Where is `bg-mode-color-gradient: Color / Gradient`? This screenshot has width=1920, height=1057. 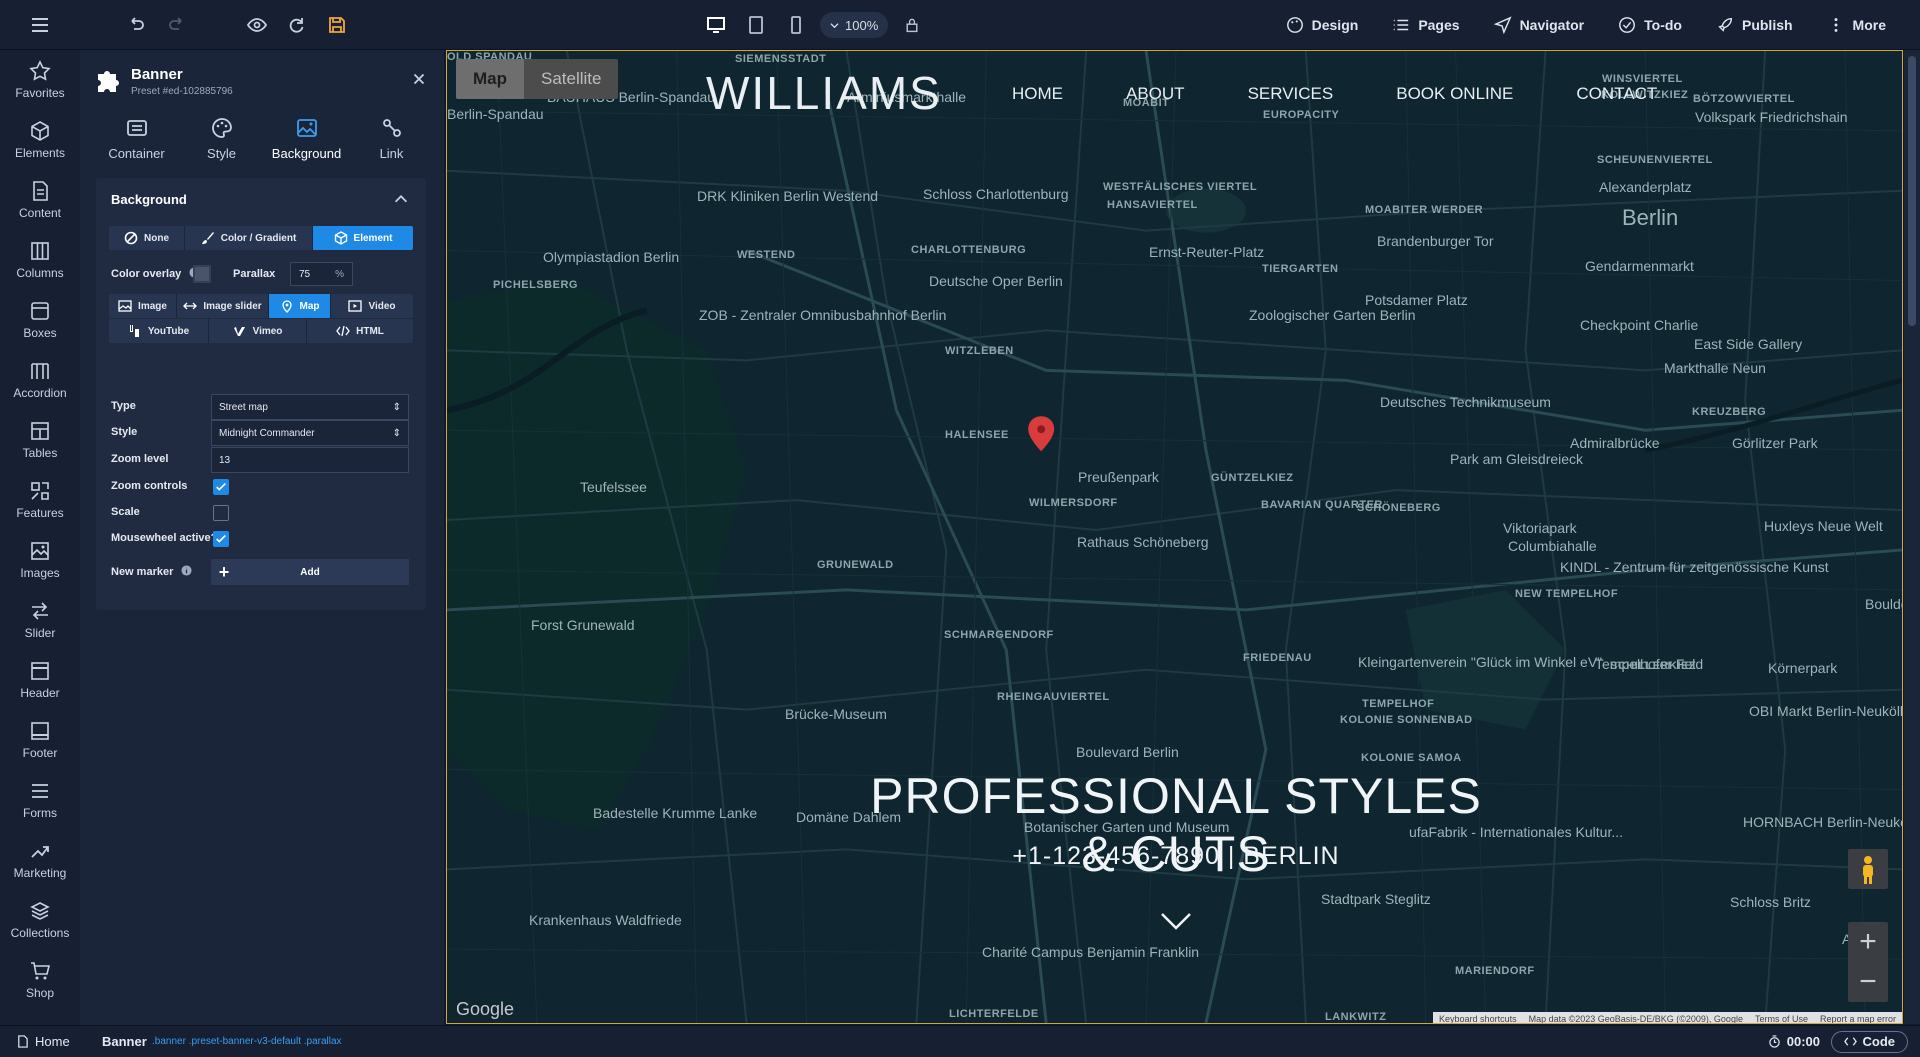 bg-mode-color-gradient: Color / Gradient is located at coordinates (249, 238).